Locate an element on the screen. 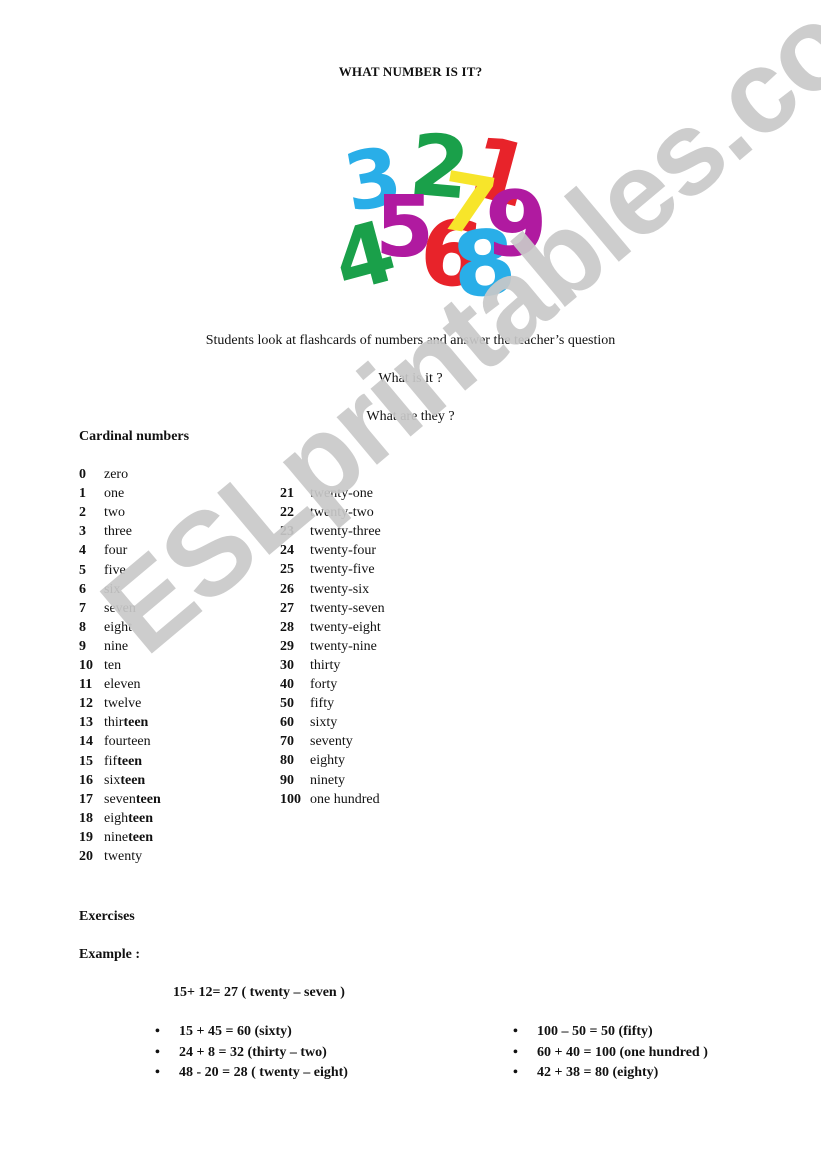  cardinal-number: 40 is located at coordinates (287, 684).